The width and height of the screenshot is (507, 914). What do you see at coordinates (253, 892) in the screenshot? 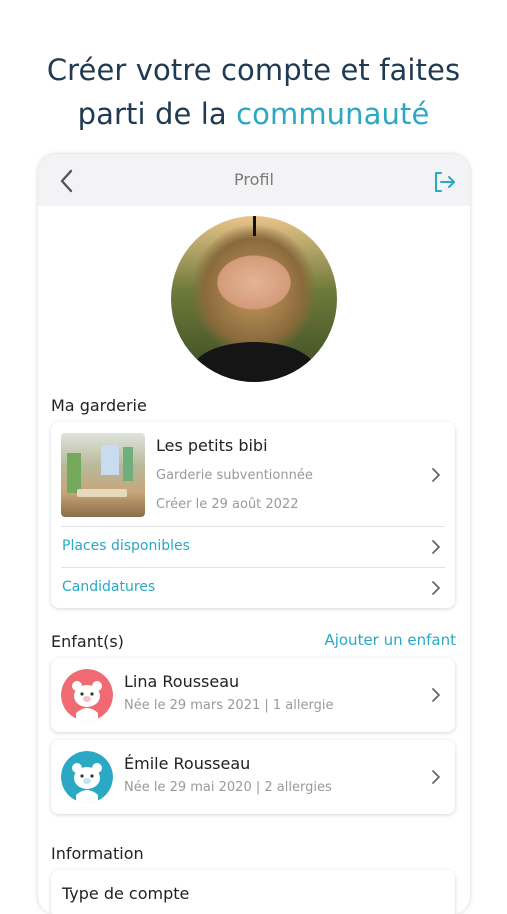
I see `information-card: Type de compte` at bounding box center [253, 892].